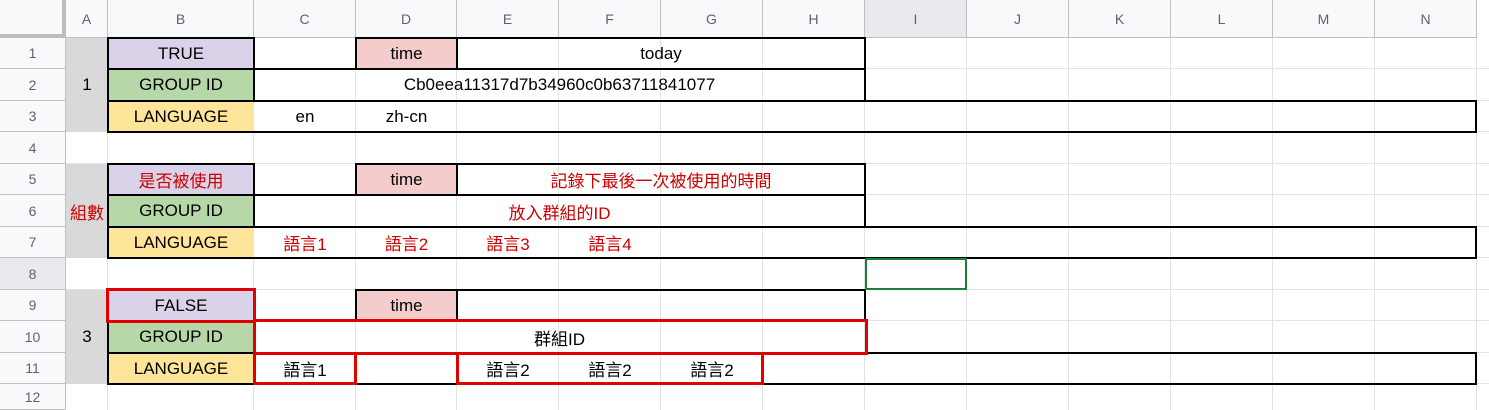 This screenshot has height=410, width=1489. What do you see at coordinates (305, 19) in the screenshot?
I see `column-header-c: C` at bounding box center [305, 19].